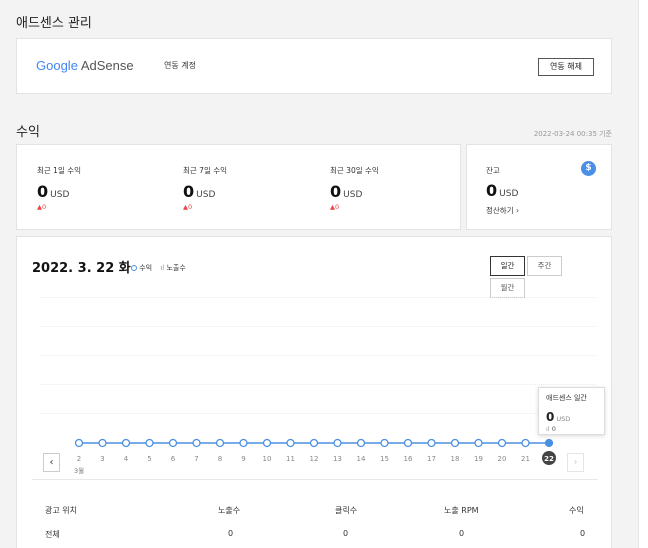 This screenshot has width=648, height=548. What do you see at coordinates (455, 459) in the screenshot?
I see `x-tick-label: 18` at bounding box center [455, 459].